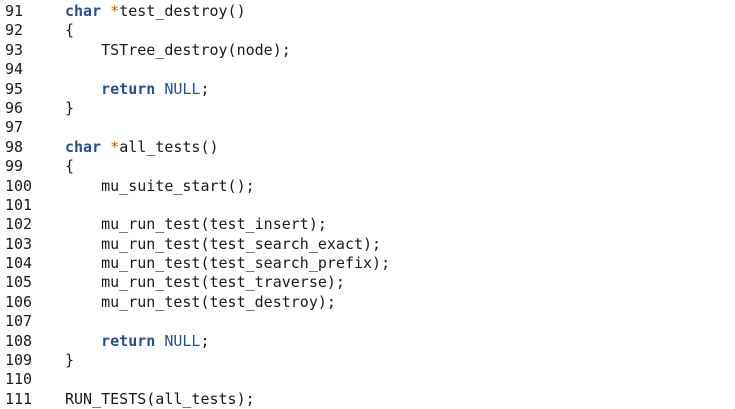 This screenshot has height=409, width=735. I want to click on code-token: all_tests(), so click(169, 146).